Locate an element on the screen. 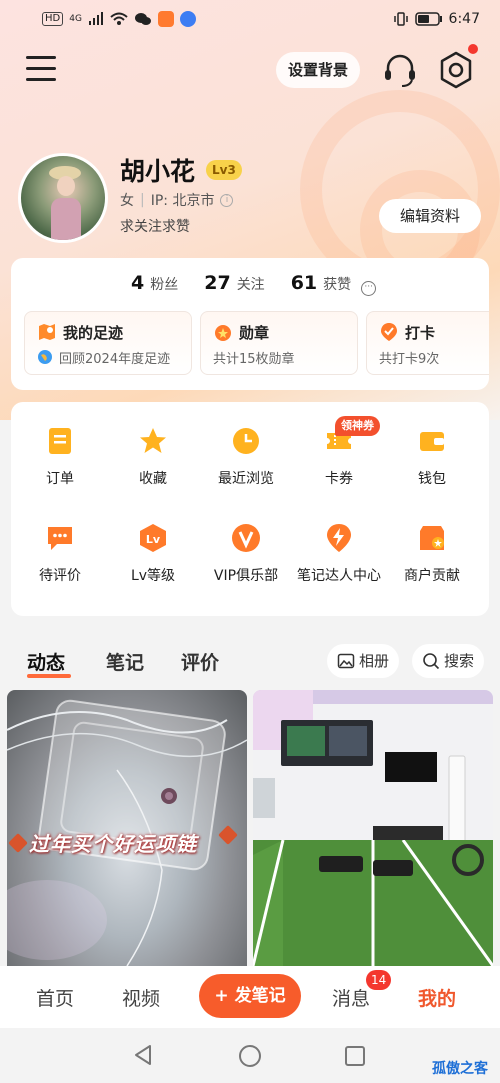 The height and width of the screenshot is (1083, 500). avatar is located at coordinates (63, 198).